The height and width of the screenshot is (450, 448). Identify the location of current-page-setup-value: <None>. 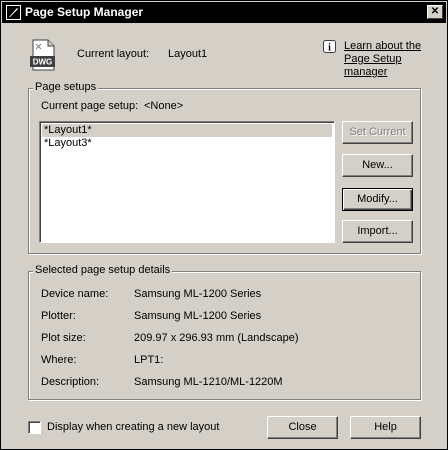
(164, 106).